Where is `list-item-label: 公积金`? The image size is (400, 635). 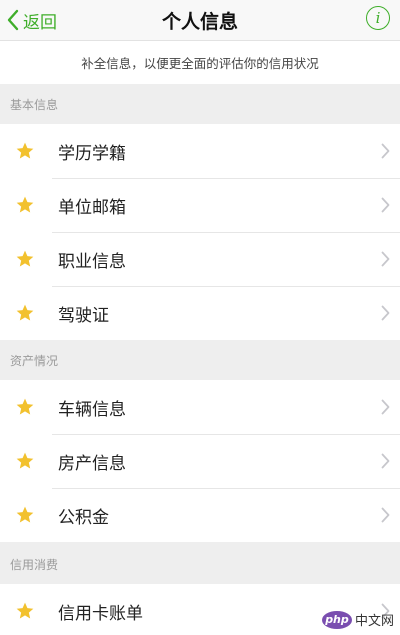 list-item-label: 公积金 is located at coordinates (83, 517).